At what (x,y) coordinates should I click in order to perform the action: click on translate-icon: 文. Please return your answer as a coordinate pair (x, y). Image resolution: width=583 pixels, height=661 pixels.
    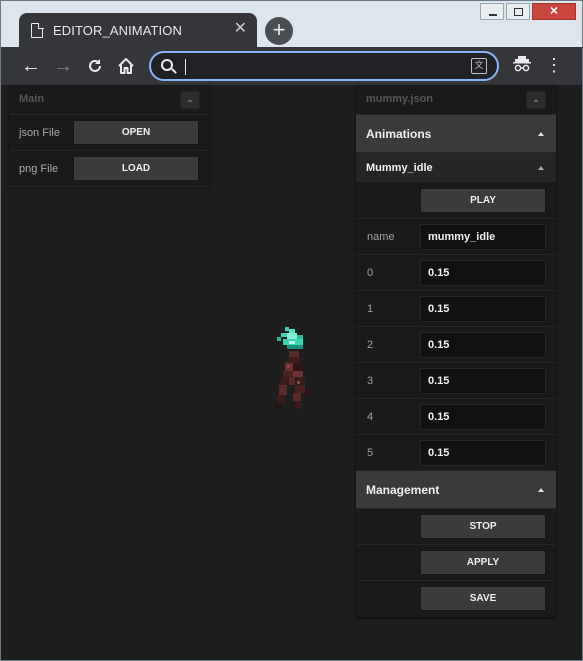
    Looking at the image, I should click on (479, 66).